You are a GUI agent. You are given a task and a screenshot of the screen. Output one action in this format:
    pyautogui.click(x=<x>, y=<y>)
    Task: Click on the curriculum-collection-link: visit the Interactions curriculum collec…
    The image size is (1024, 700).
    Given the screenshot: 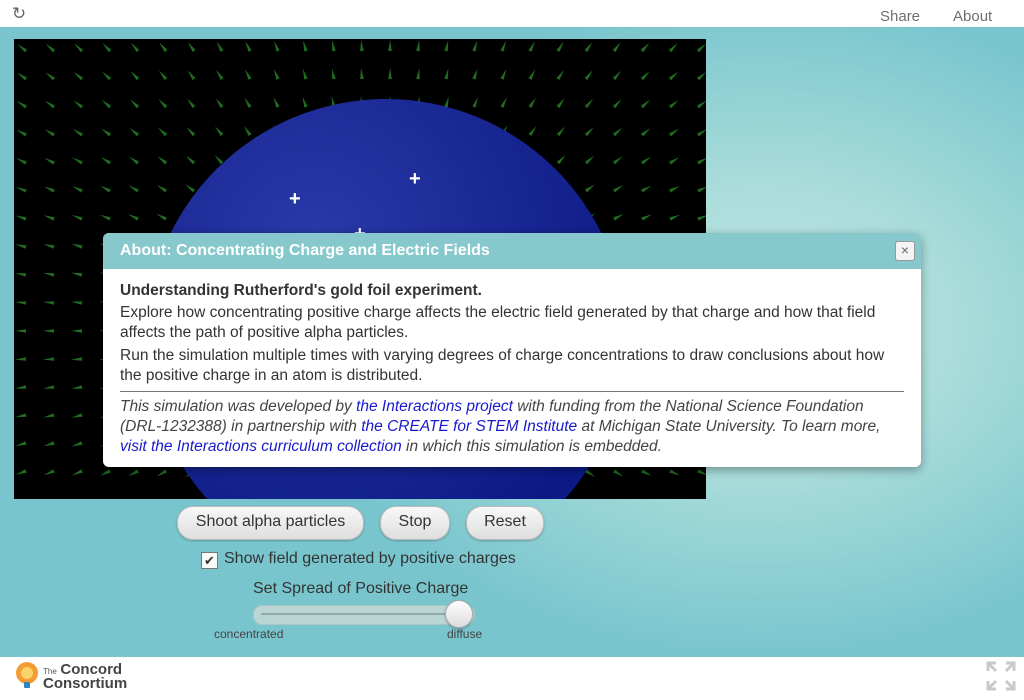 What is the action you would take?
    pyautogui.click(x=261, y=446)
    